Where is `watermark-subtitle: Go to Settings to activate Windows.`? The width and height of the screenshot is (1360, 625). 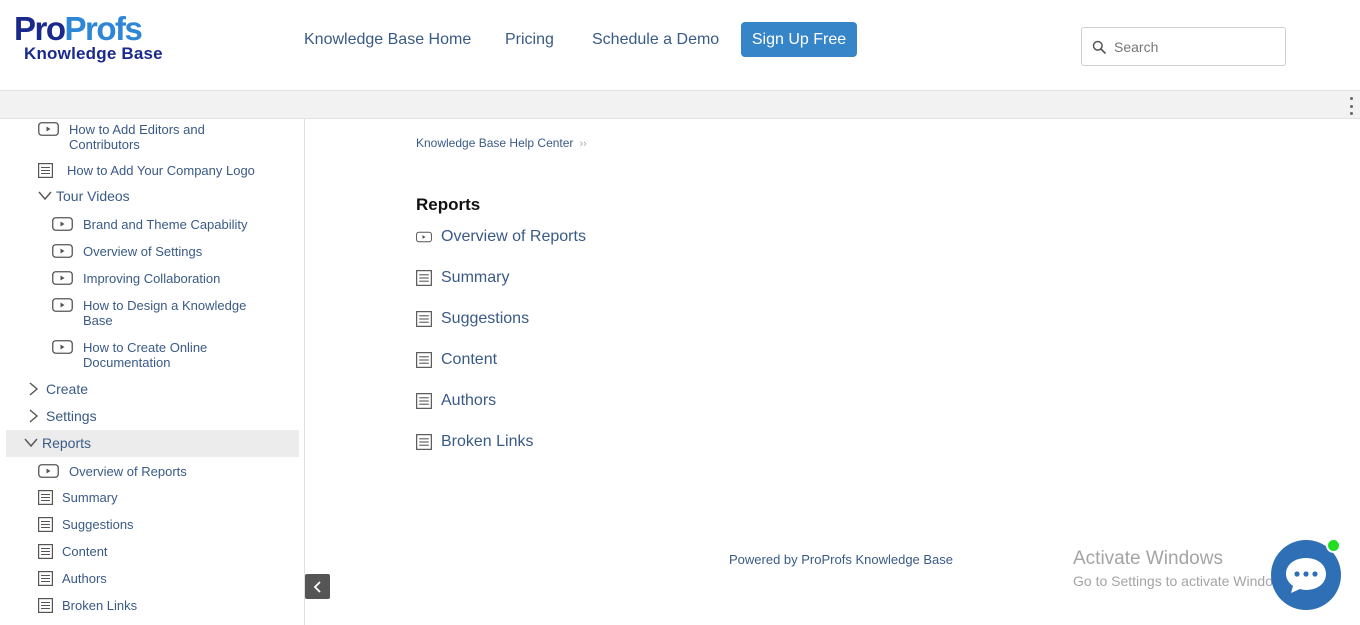
watermark-subtitle: Go to Settings to activate Windows. is located at coordinates (1183, 581).